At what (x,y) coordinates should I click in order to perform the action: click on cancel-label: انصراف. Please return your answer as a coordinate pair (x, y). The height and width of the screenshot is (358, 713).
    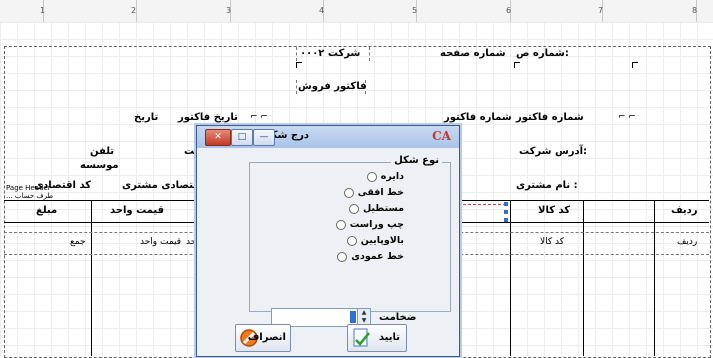
    Looking at the image, I should click on (266, 337).